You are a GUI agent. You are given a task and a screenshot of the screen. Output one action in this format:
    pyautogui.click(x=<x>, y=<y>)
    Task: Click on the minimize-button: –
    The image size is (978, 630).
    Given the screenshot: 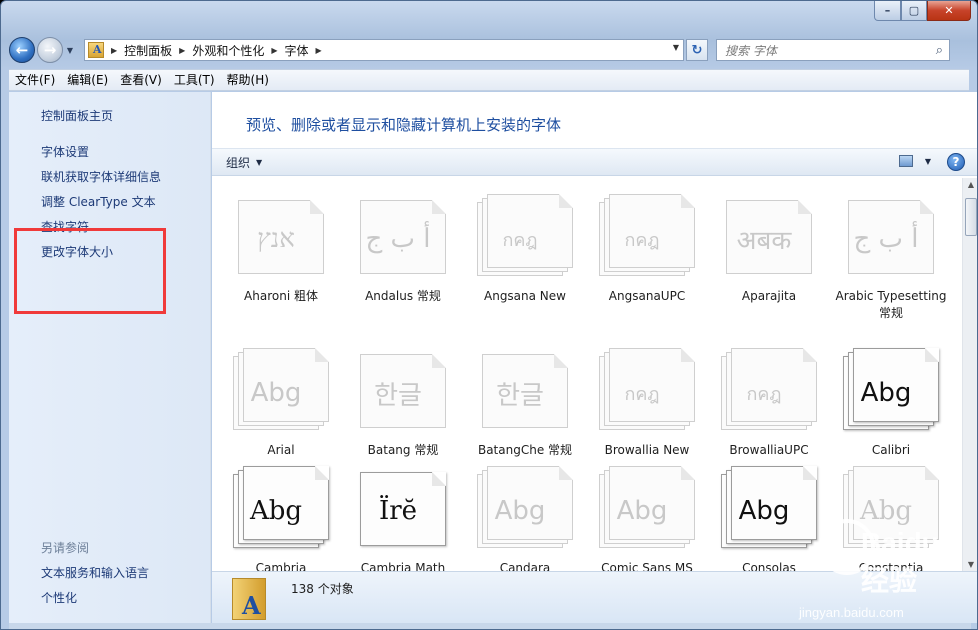 What is the action you would take?
    pyautogui.click(x=887, y=11)
    